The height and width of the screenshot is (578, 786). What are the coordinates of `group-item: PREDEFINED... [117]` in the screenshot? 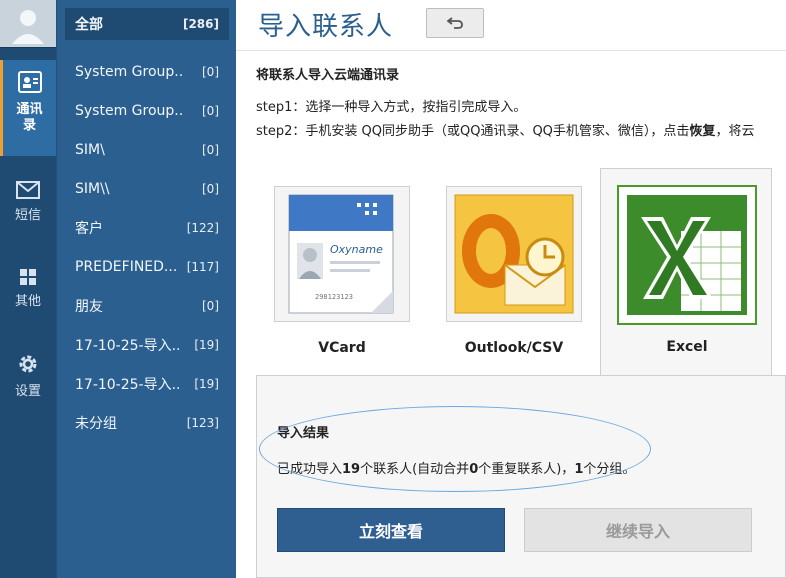 It's located at (147, 267).